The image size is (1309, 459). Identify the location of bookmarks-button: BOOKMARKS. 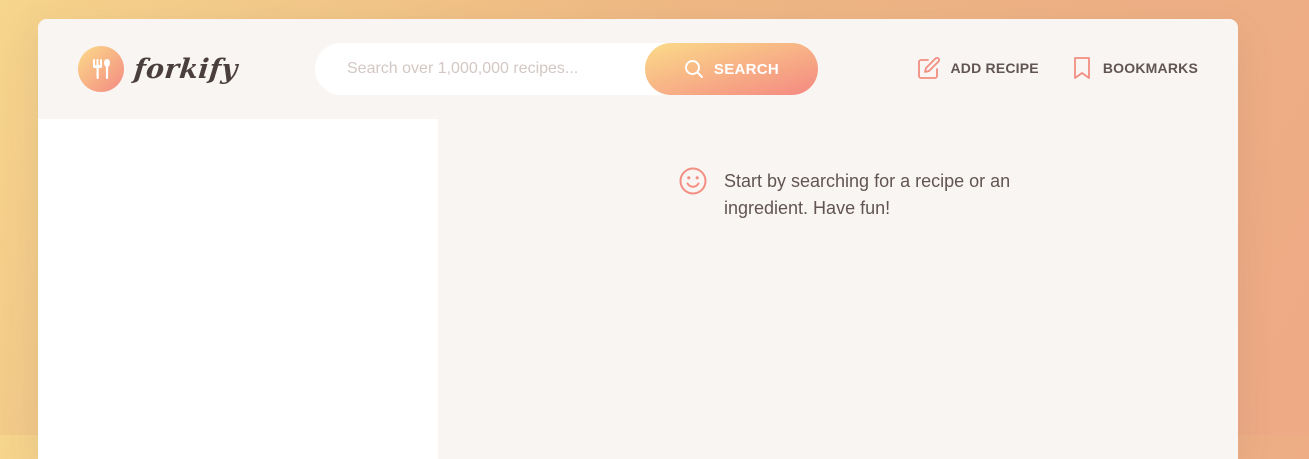
(1134, 68).